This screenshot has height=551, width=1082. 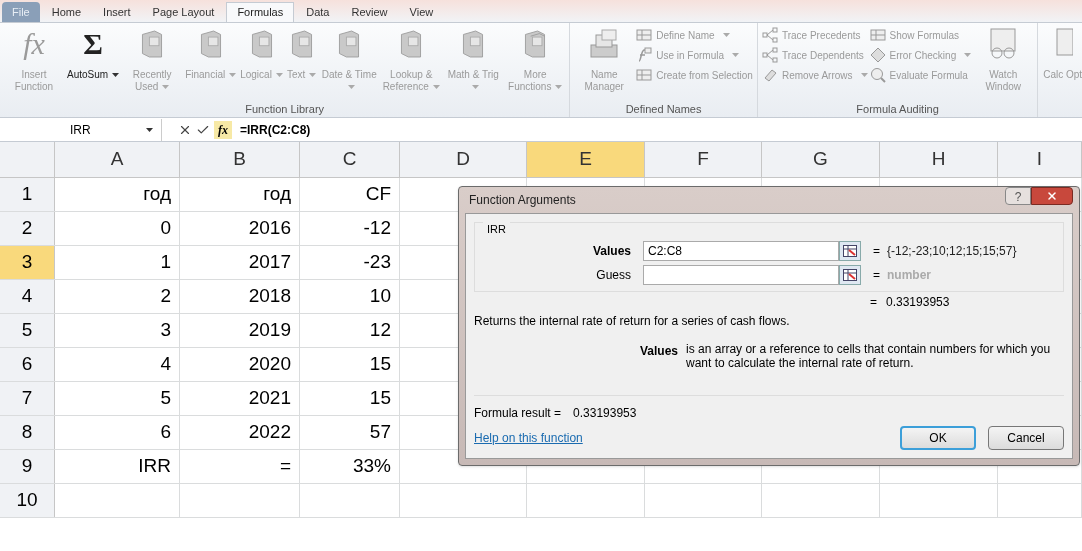 I want to click on ribbon-tab: Data, so click(x=318, y=12).